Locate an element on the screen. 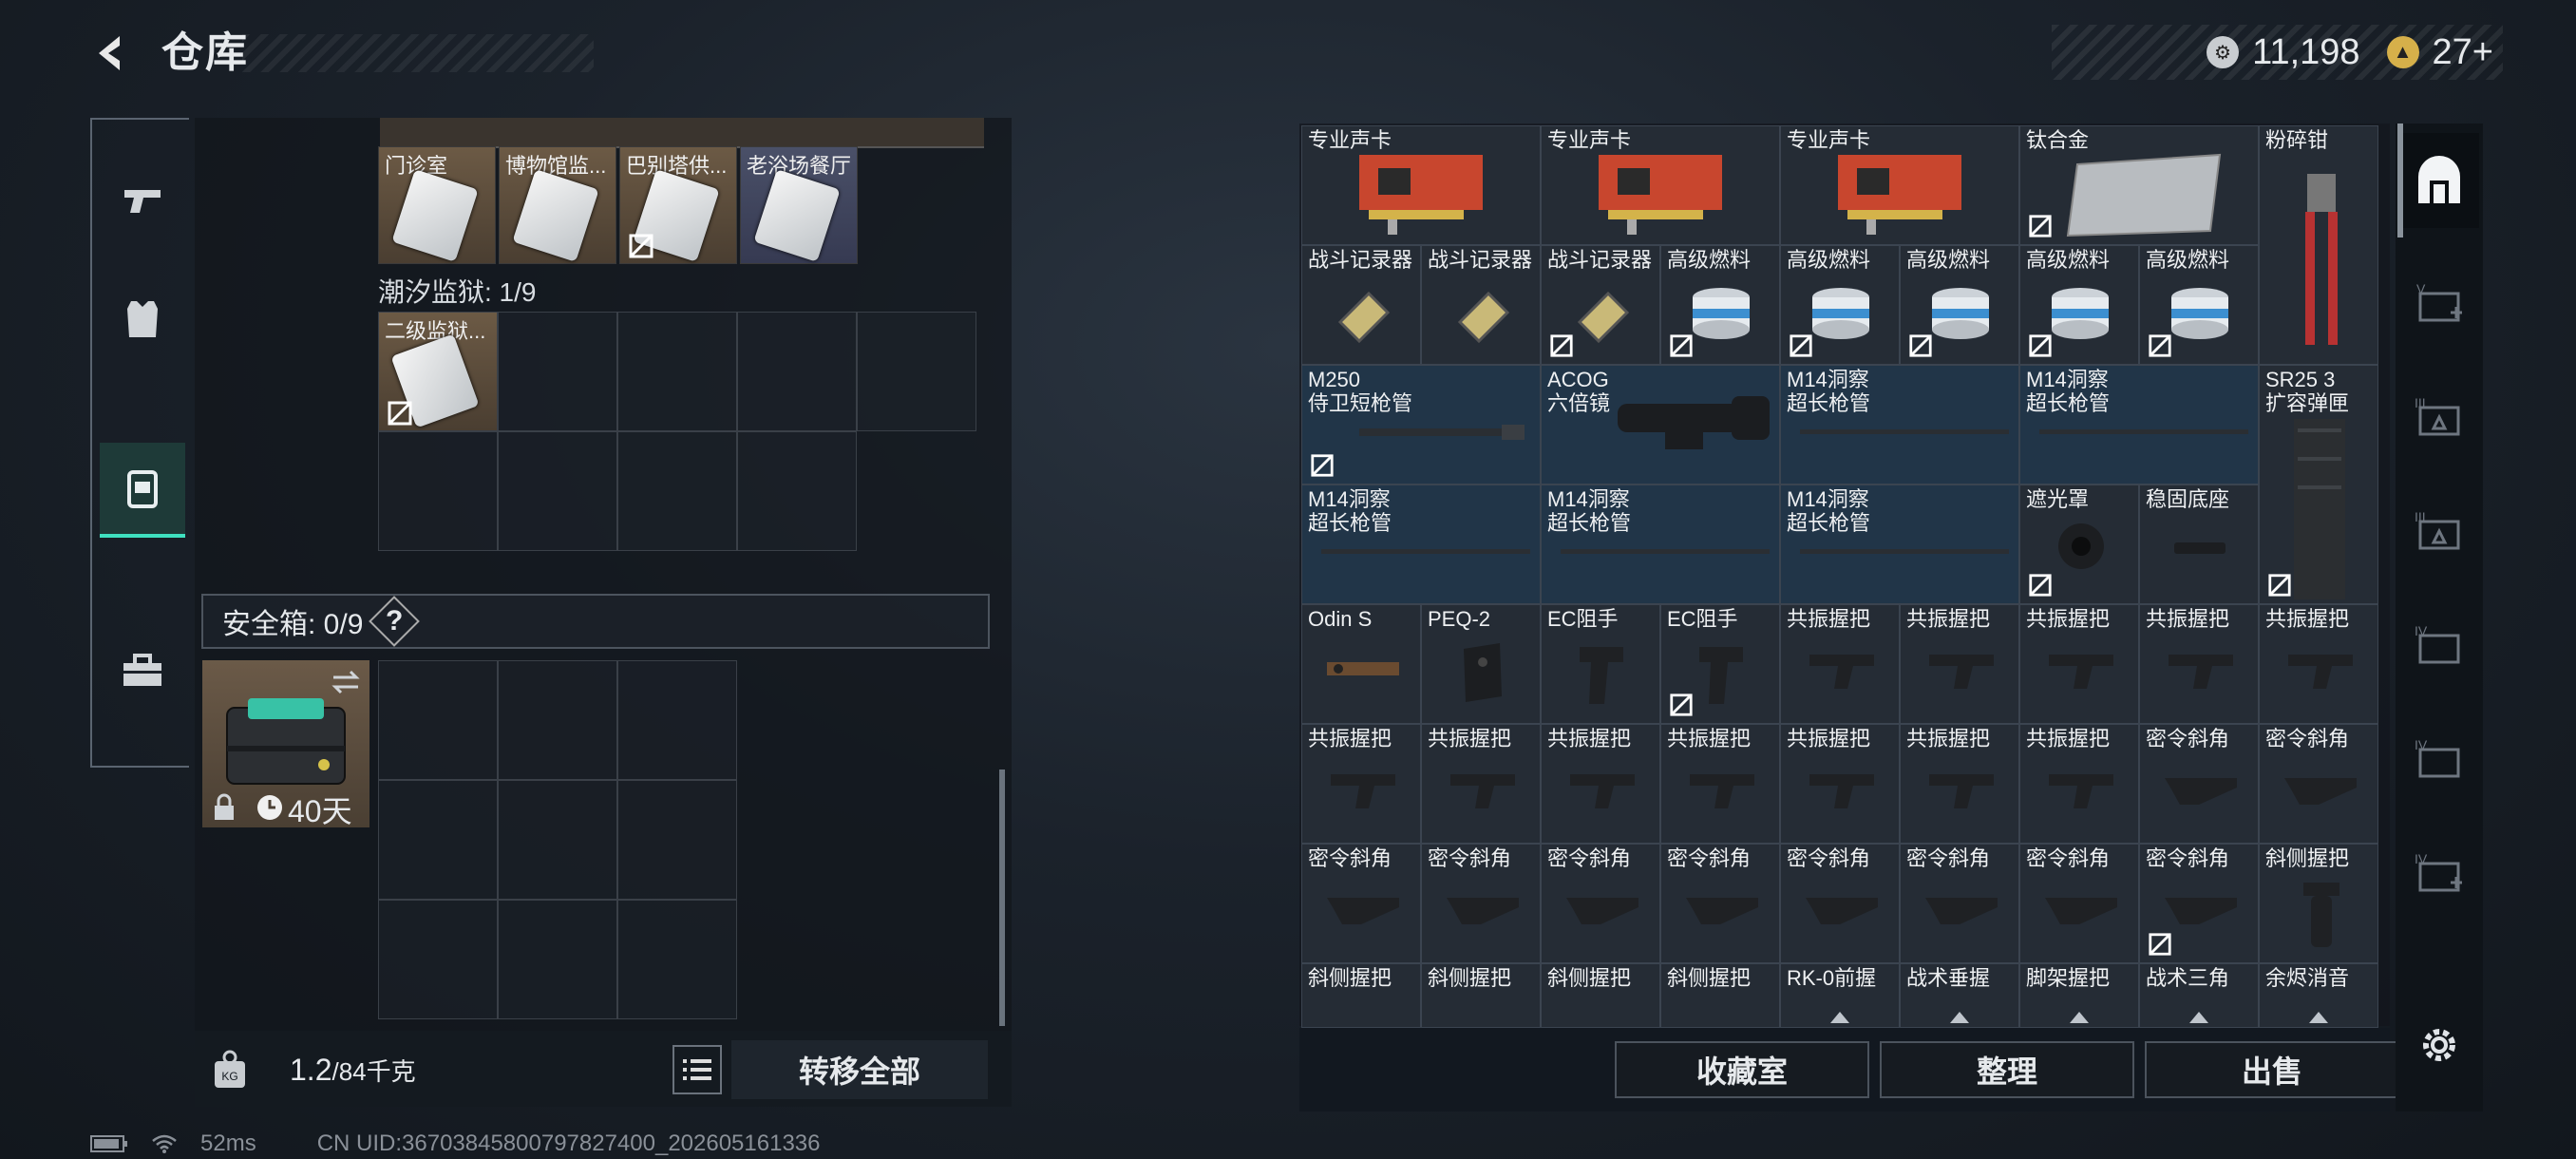  inventory-item: 稳固底座 is located at coordinates (2199, 544).